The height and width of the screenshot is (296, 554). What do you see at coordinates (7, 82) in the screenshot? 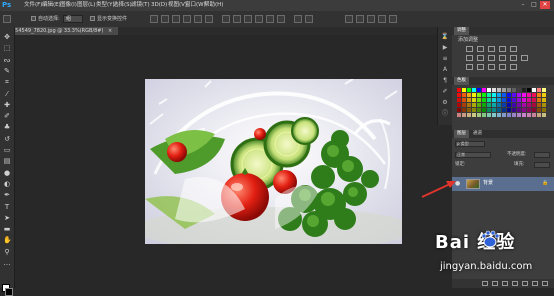
I see `crop-tool-icon: ⌗` at bounding box center [7, 82].